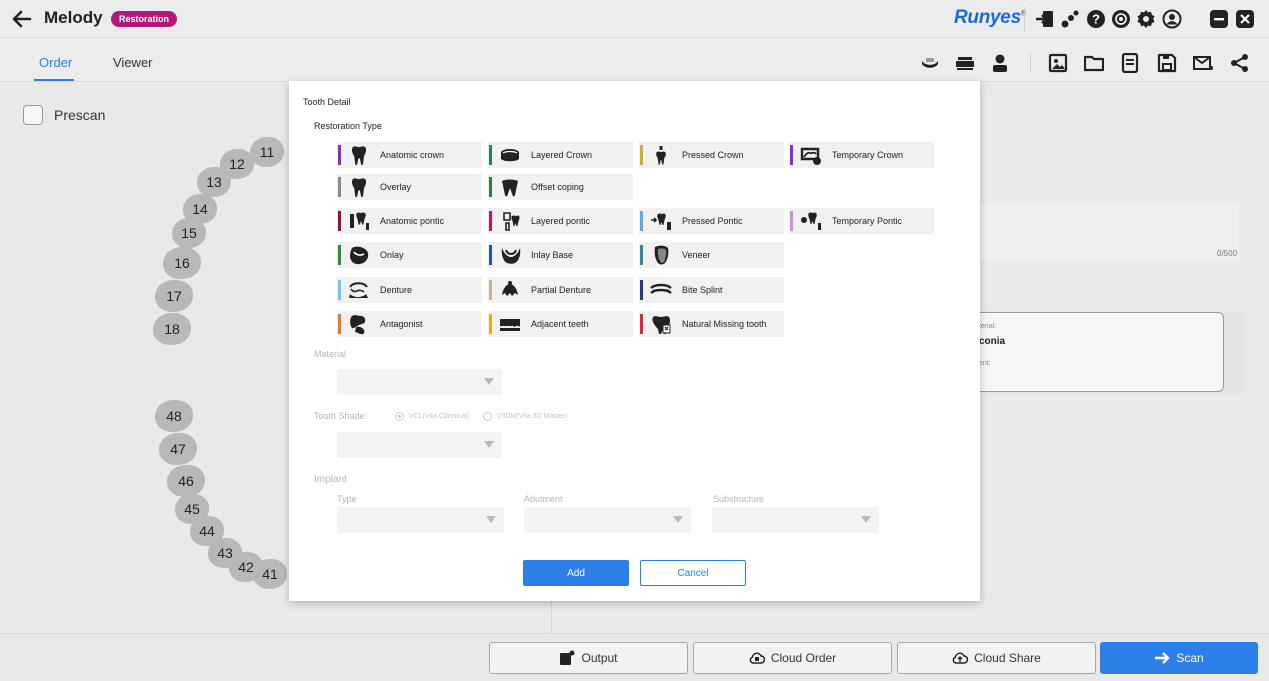  I want to click on restoration-type-label: Anatomic pontic, so click(412, 221).